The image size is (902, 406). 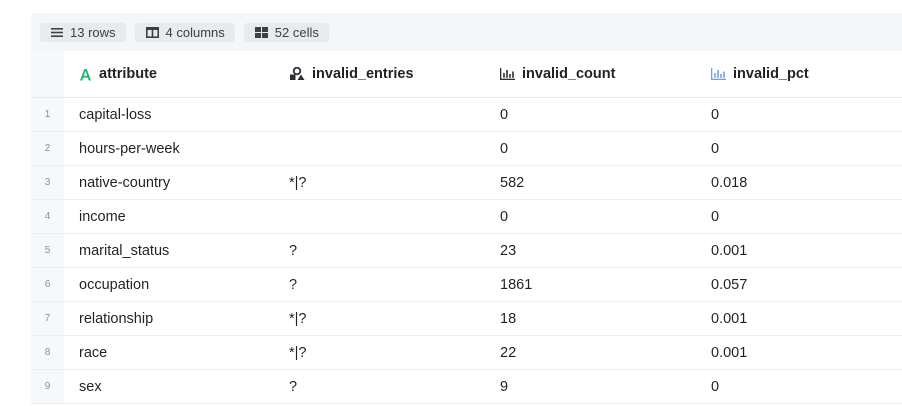 I want to click on table-row: 2 hours-per-week 0 0, so click(x=466, y=149).